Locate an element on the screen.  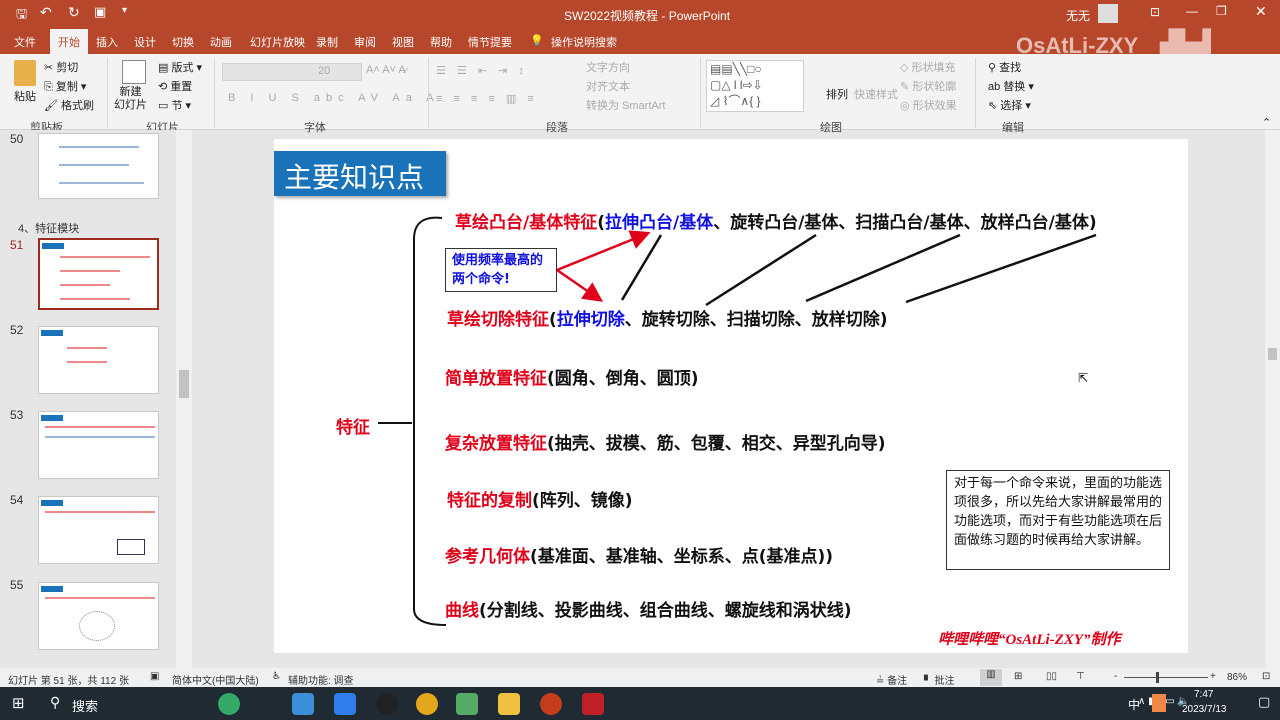
reading-view-button: ▯▯ is located at coordinates (1051, 676).